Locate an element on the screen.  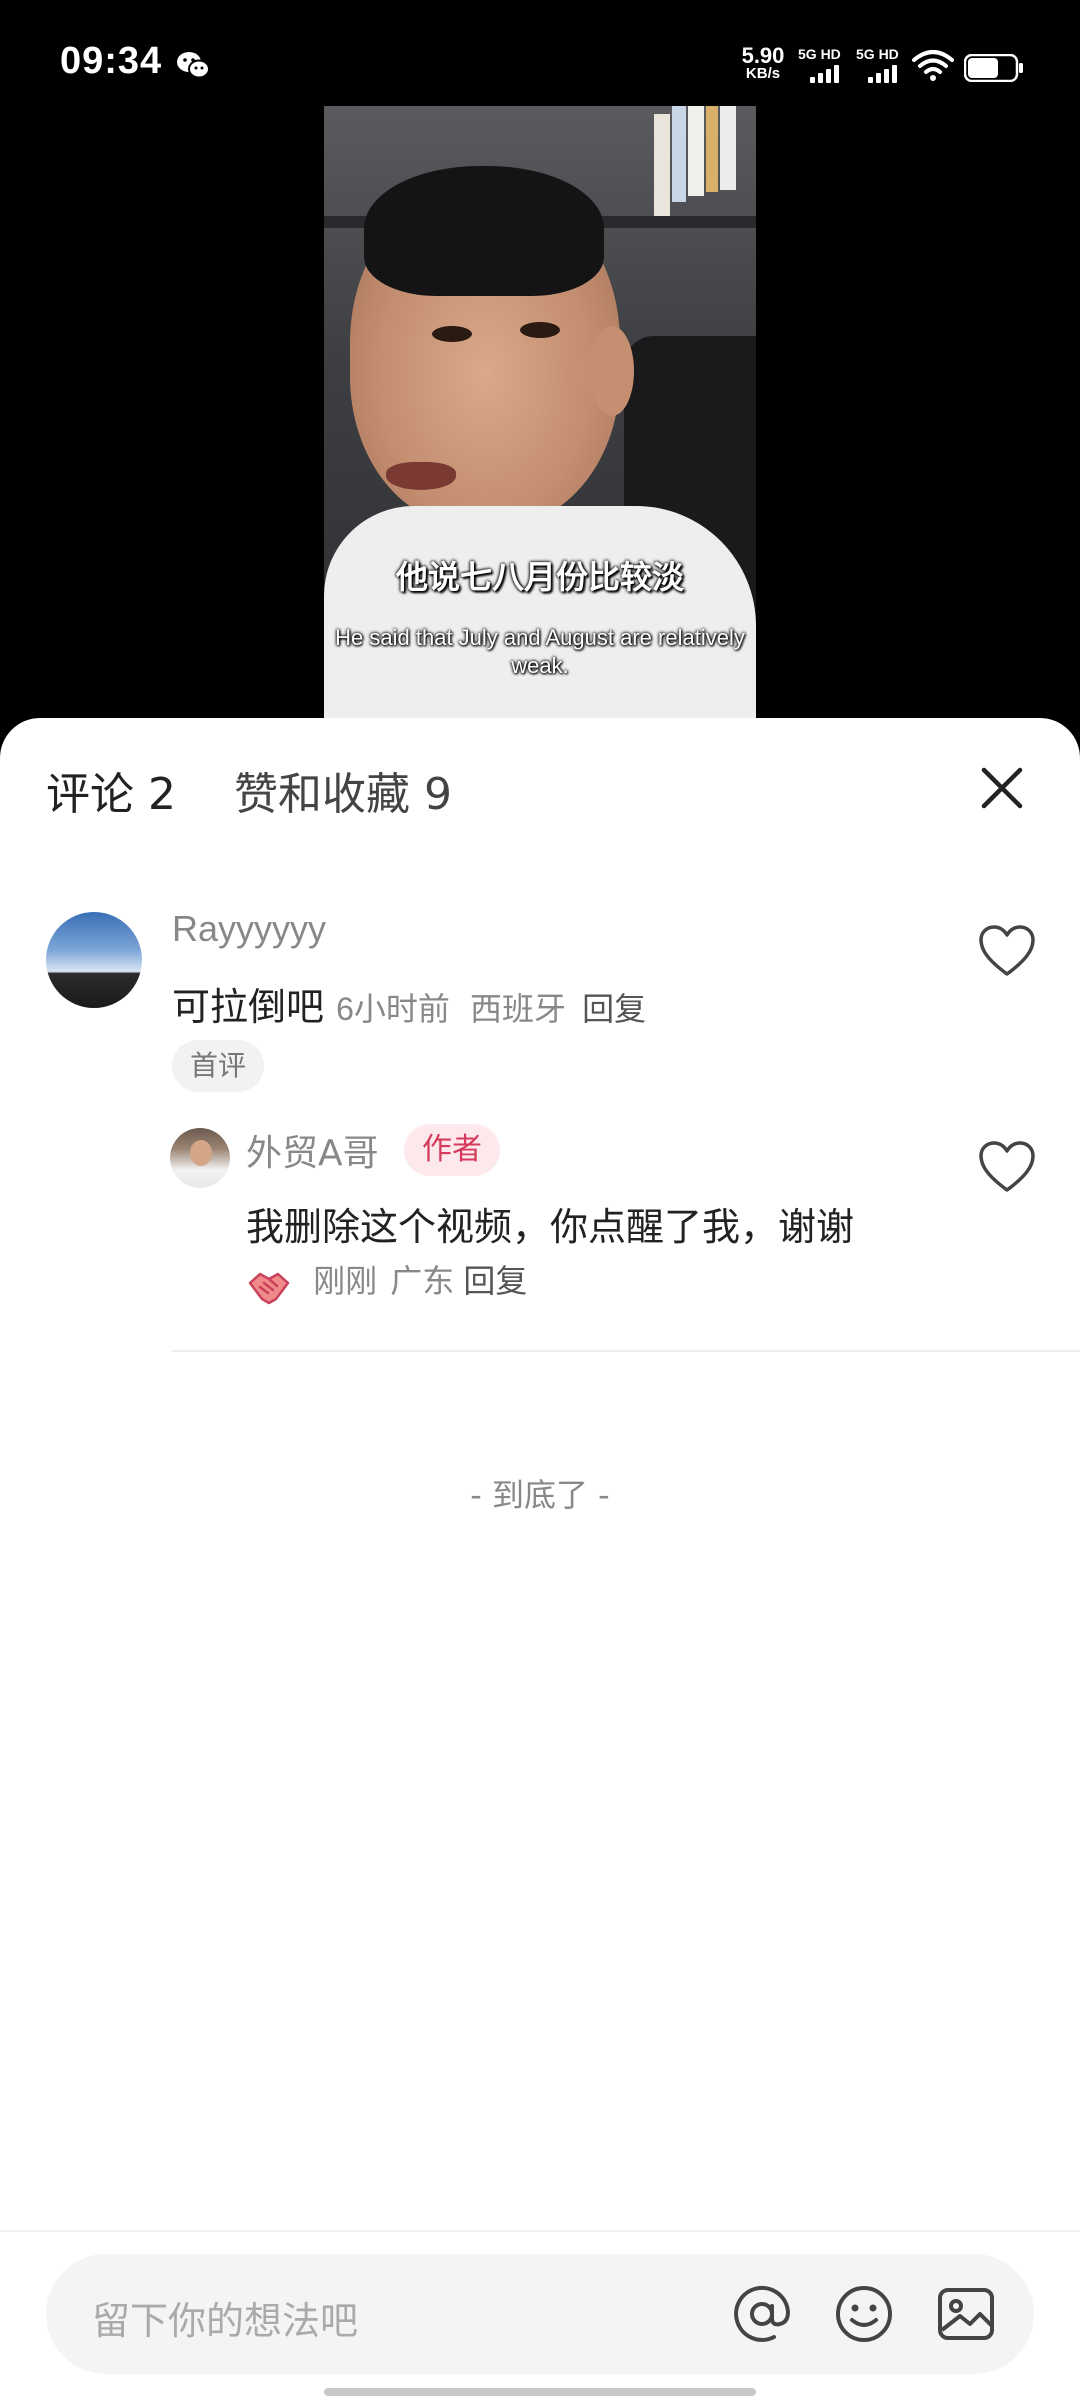
tab-comments: 评论 2 is located at coordinates (111, 790).